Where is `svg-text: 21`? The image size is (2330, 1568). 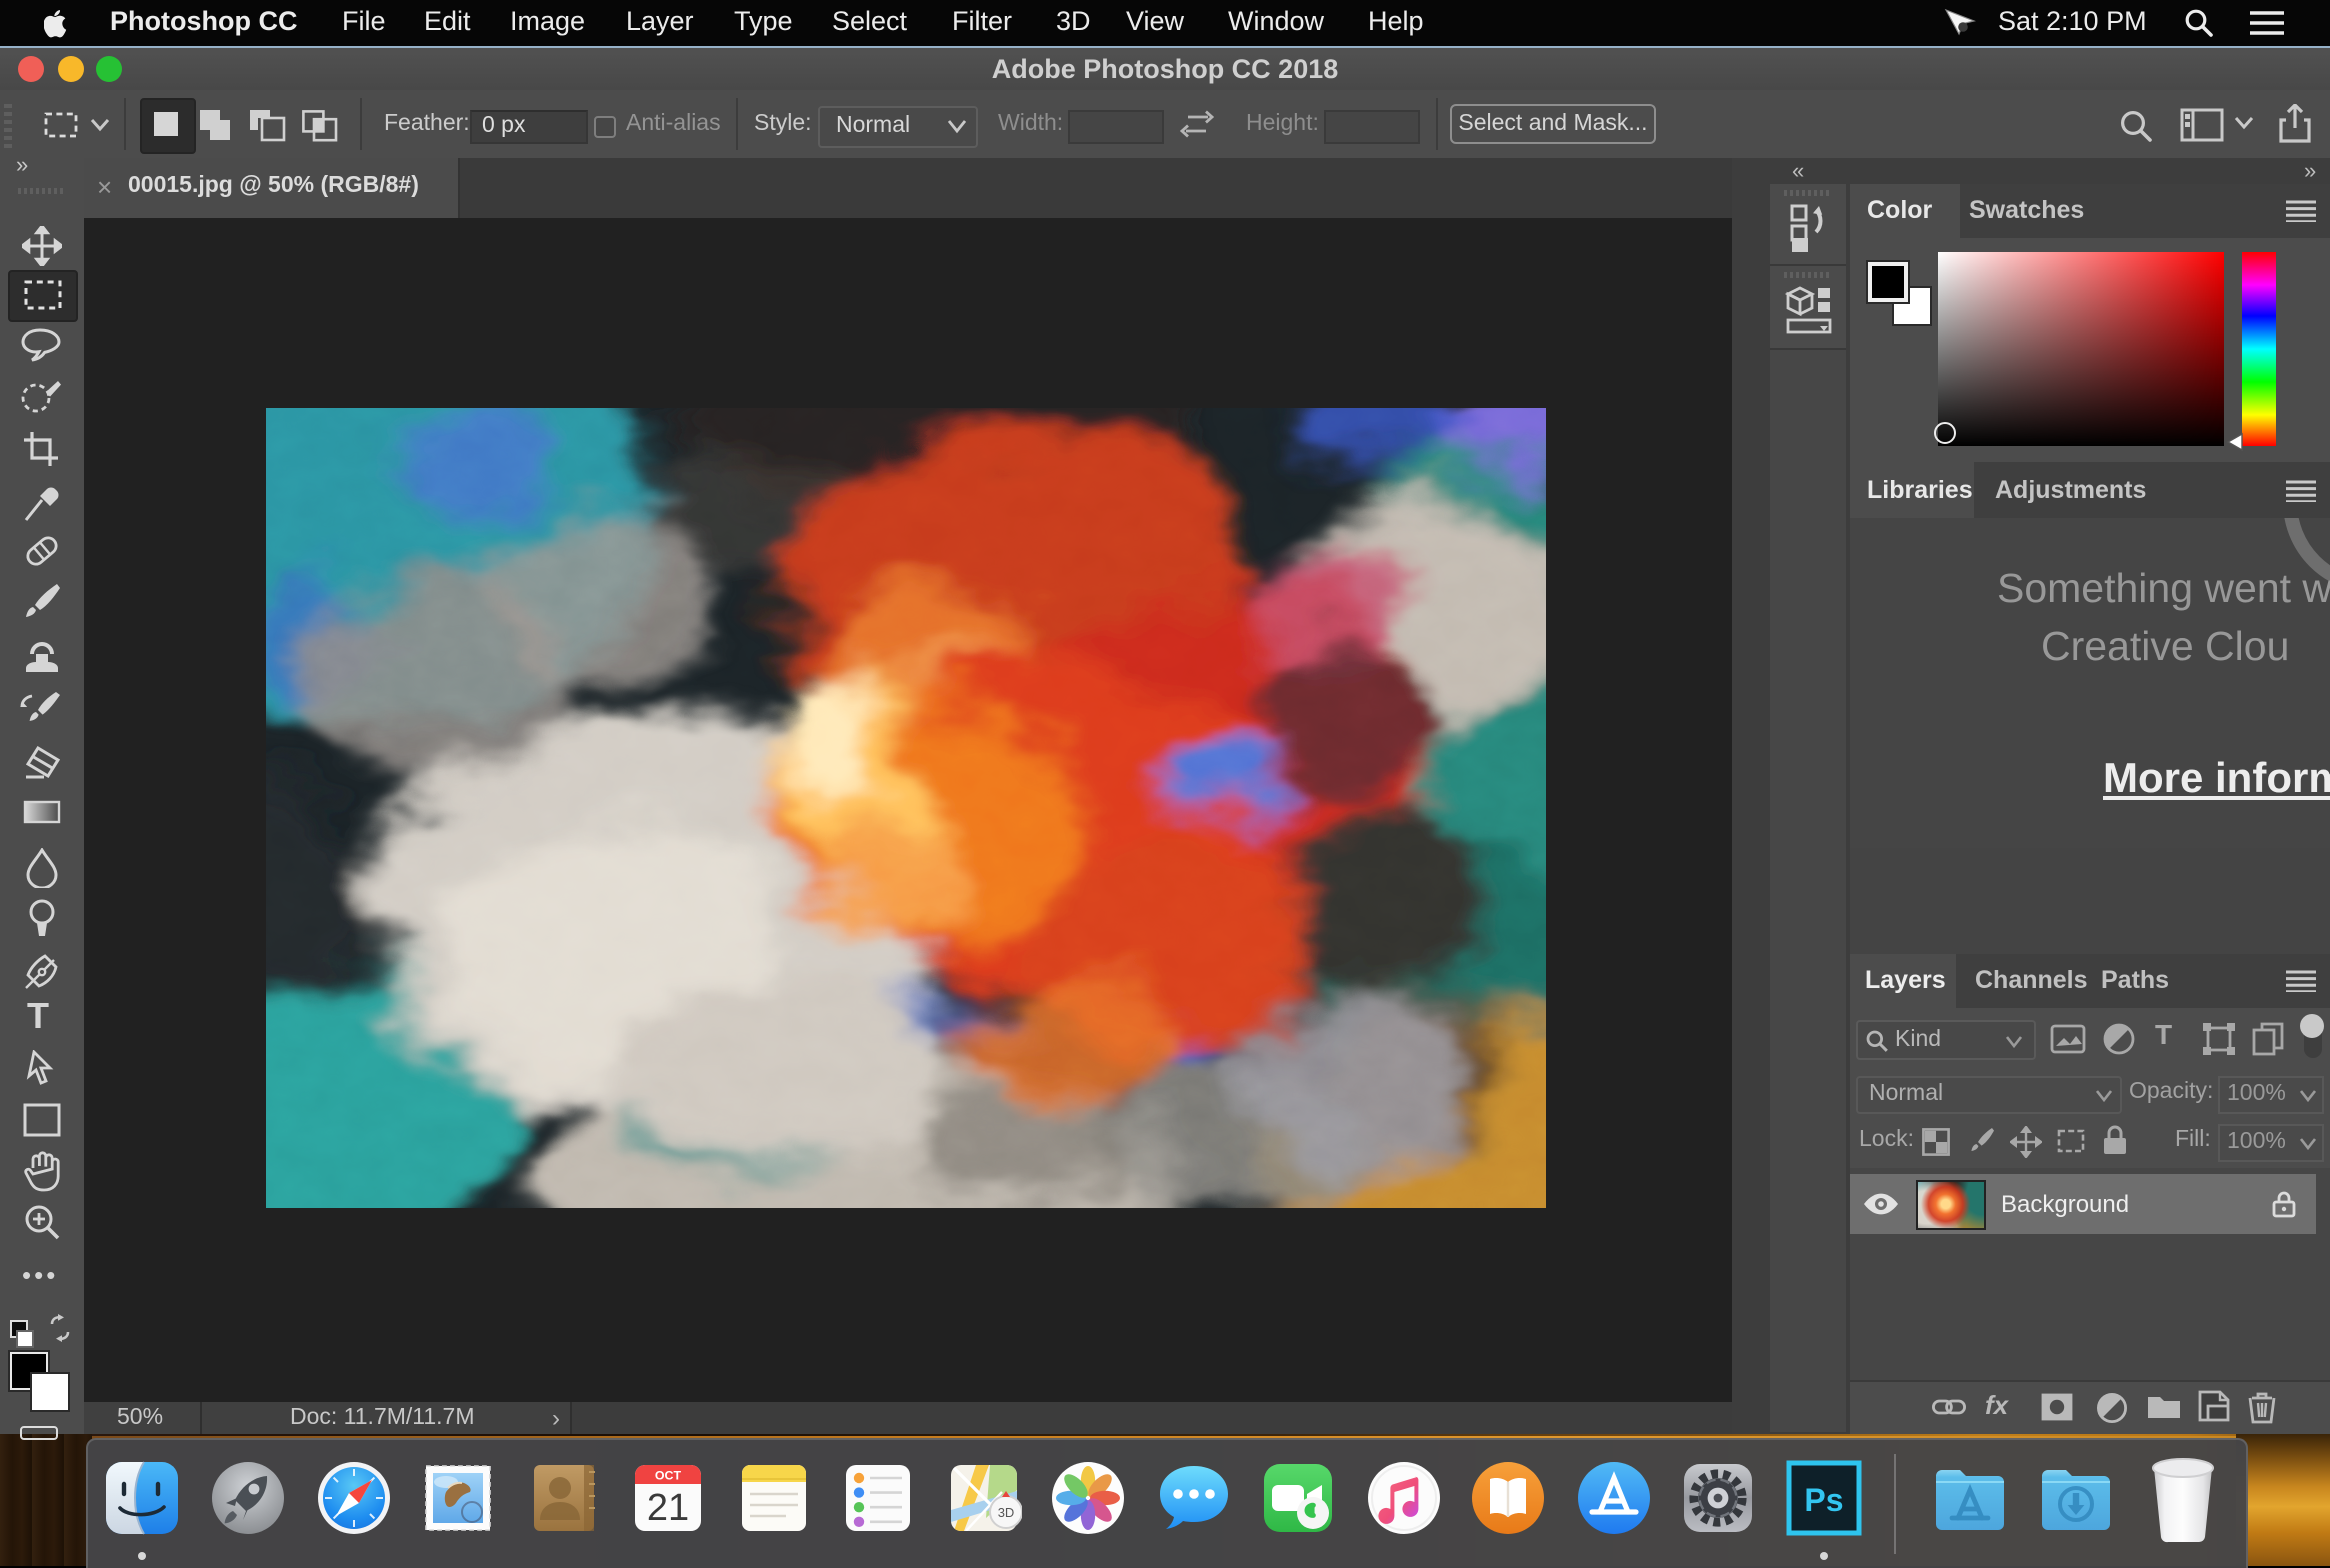
svg-text: 21 is located at coordinates (668, 1508).